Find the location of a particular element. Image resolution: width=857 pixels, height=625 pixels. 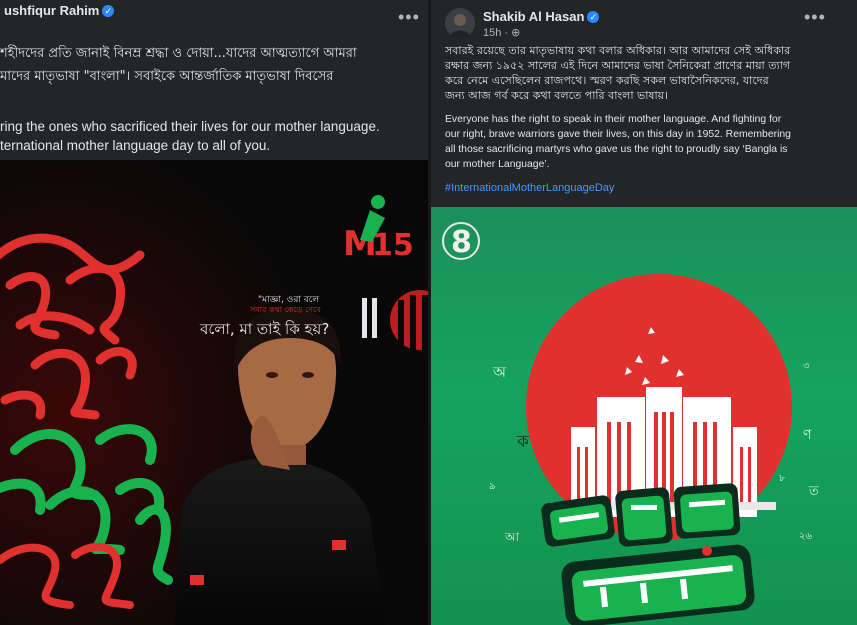

sponsor-logo: 8 is located at coordinates (461, 241).